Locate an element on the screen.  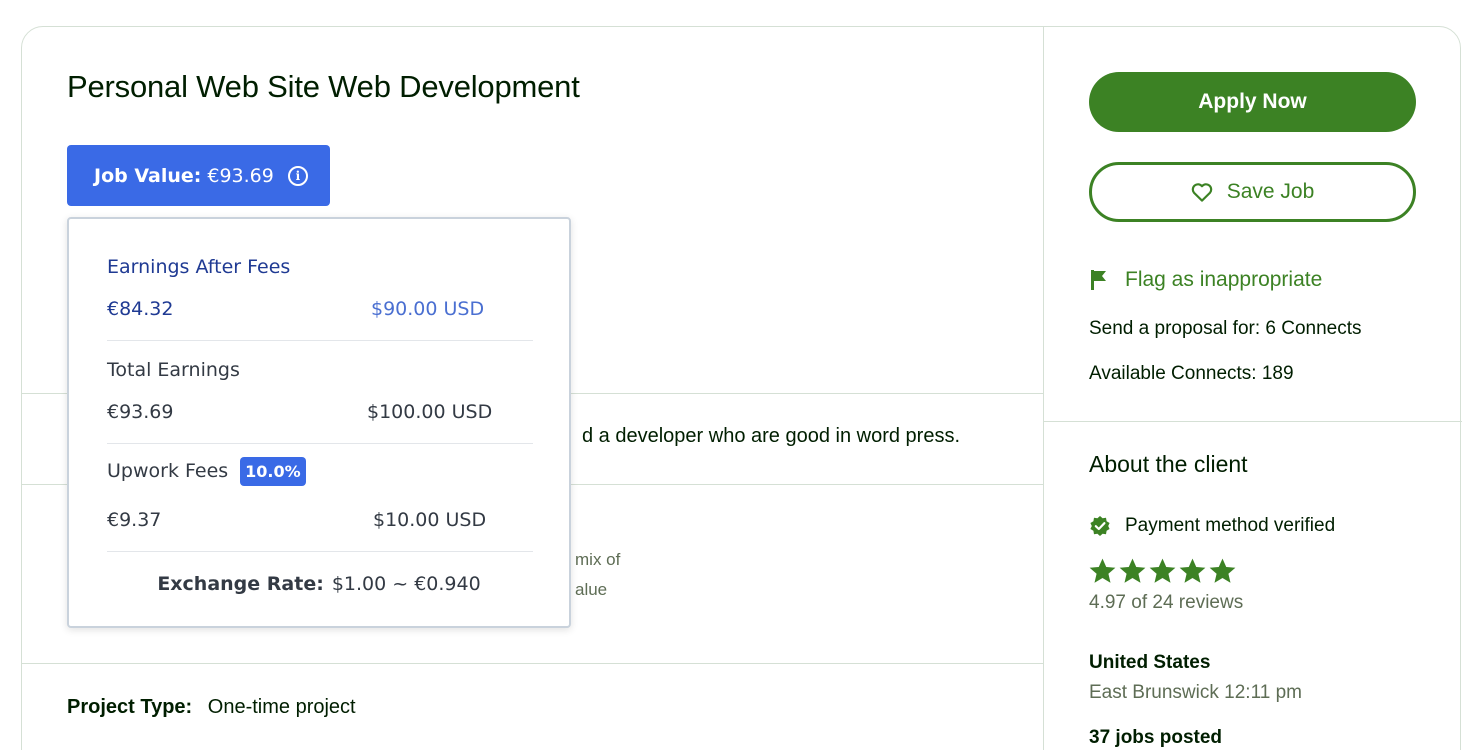
available-connects: Available Connects: 189 is located at coordinates (1191, 373).